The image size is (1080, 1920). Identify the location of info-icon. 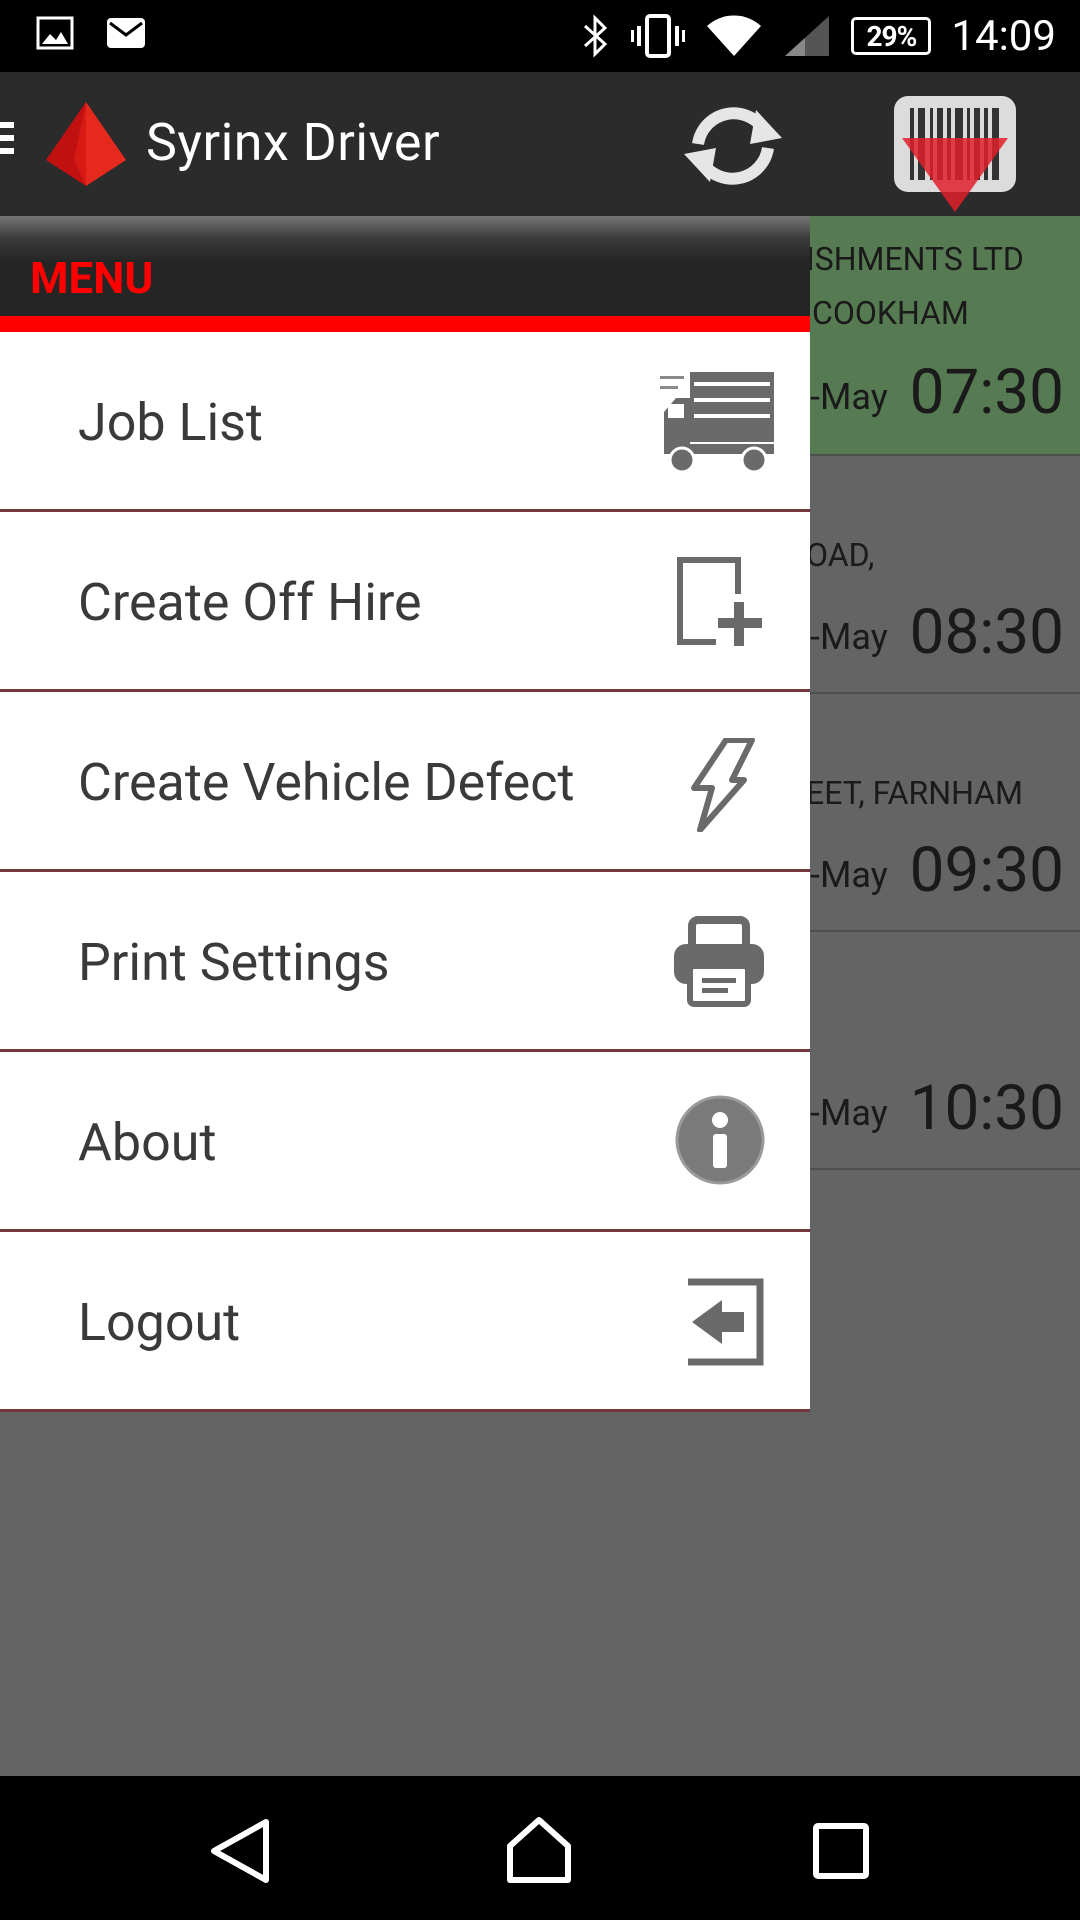
(720, 1140).